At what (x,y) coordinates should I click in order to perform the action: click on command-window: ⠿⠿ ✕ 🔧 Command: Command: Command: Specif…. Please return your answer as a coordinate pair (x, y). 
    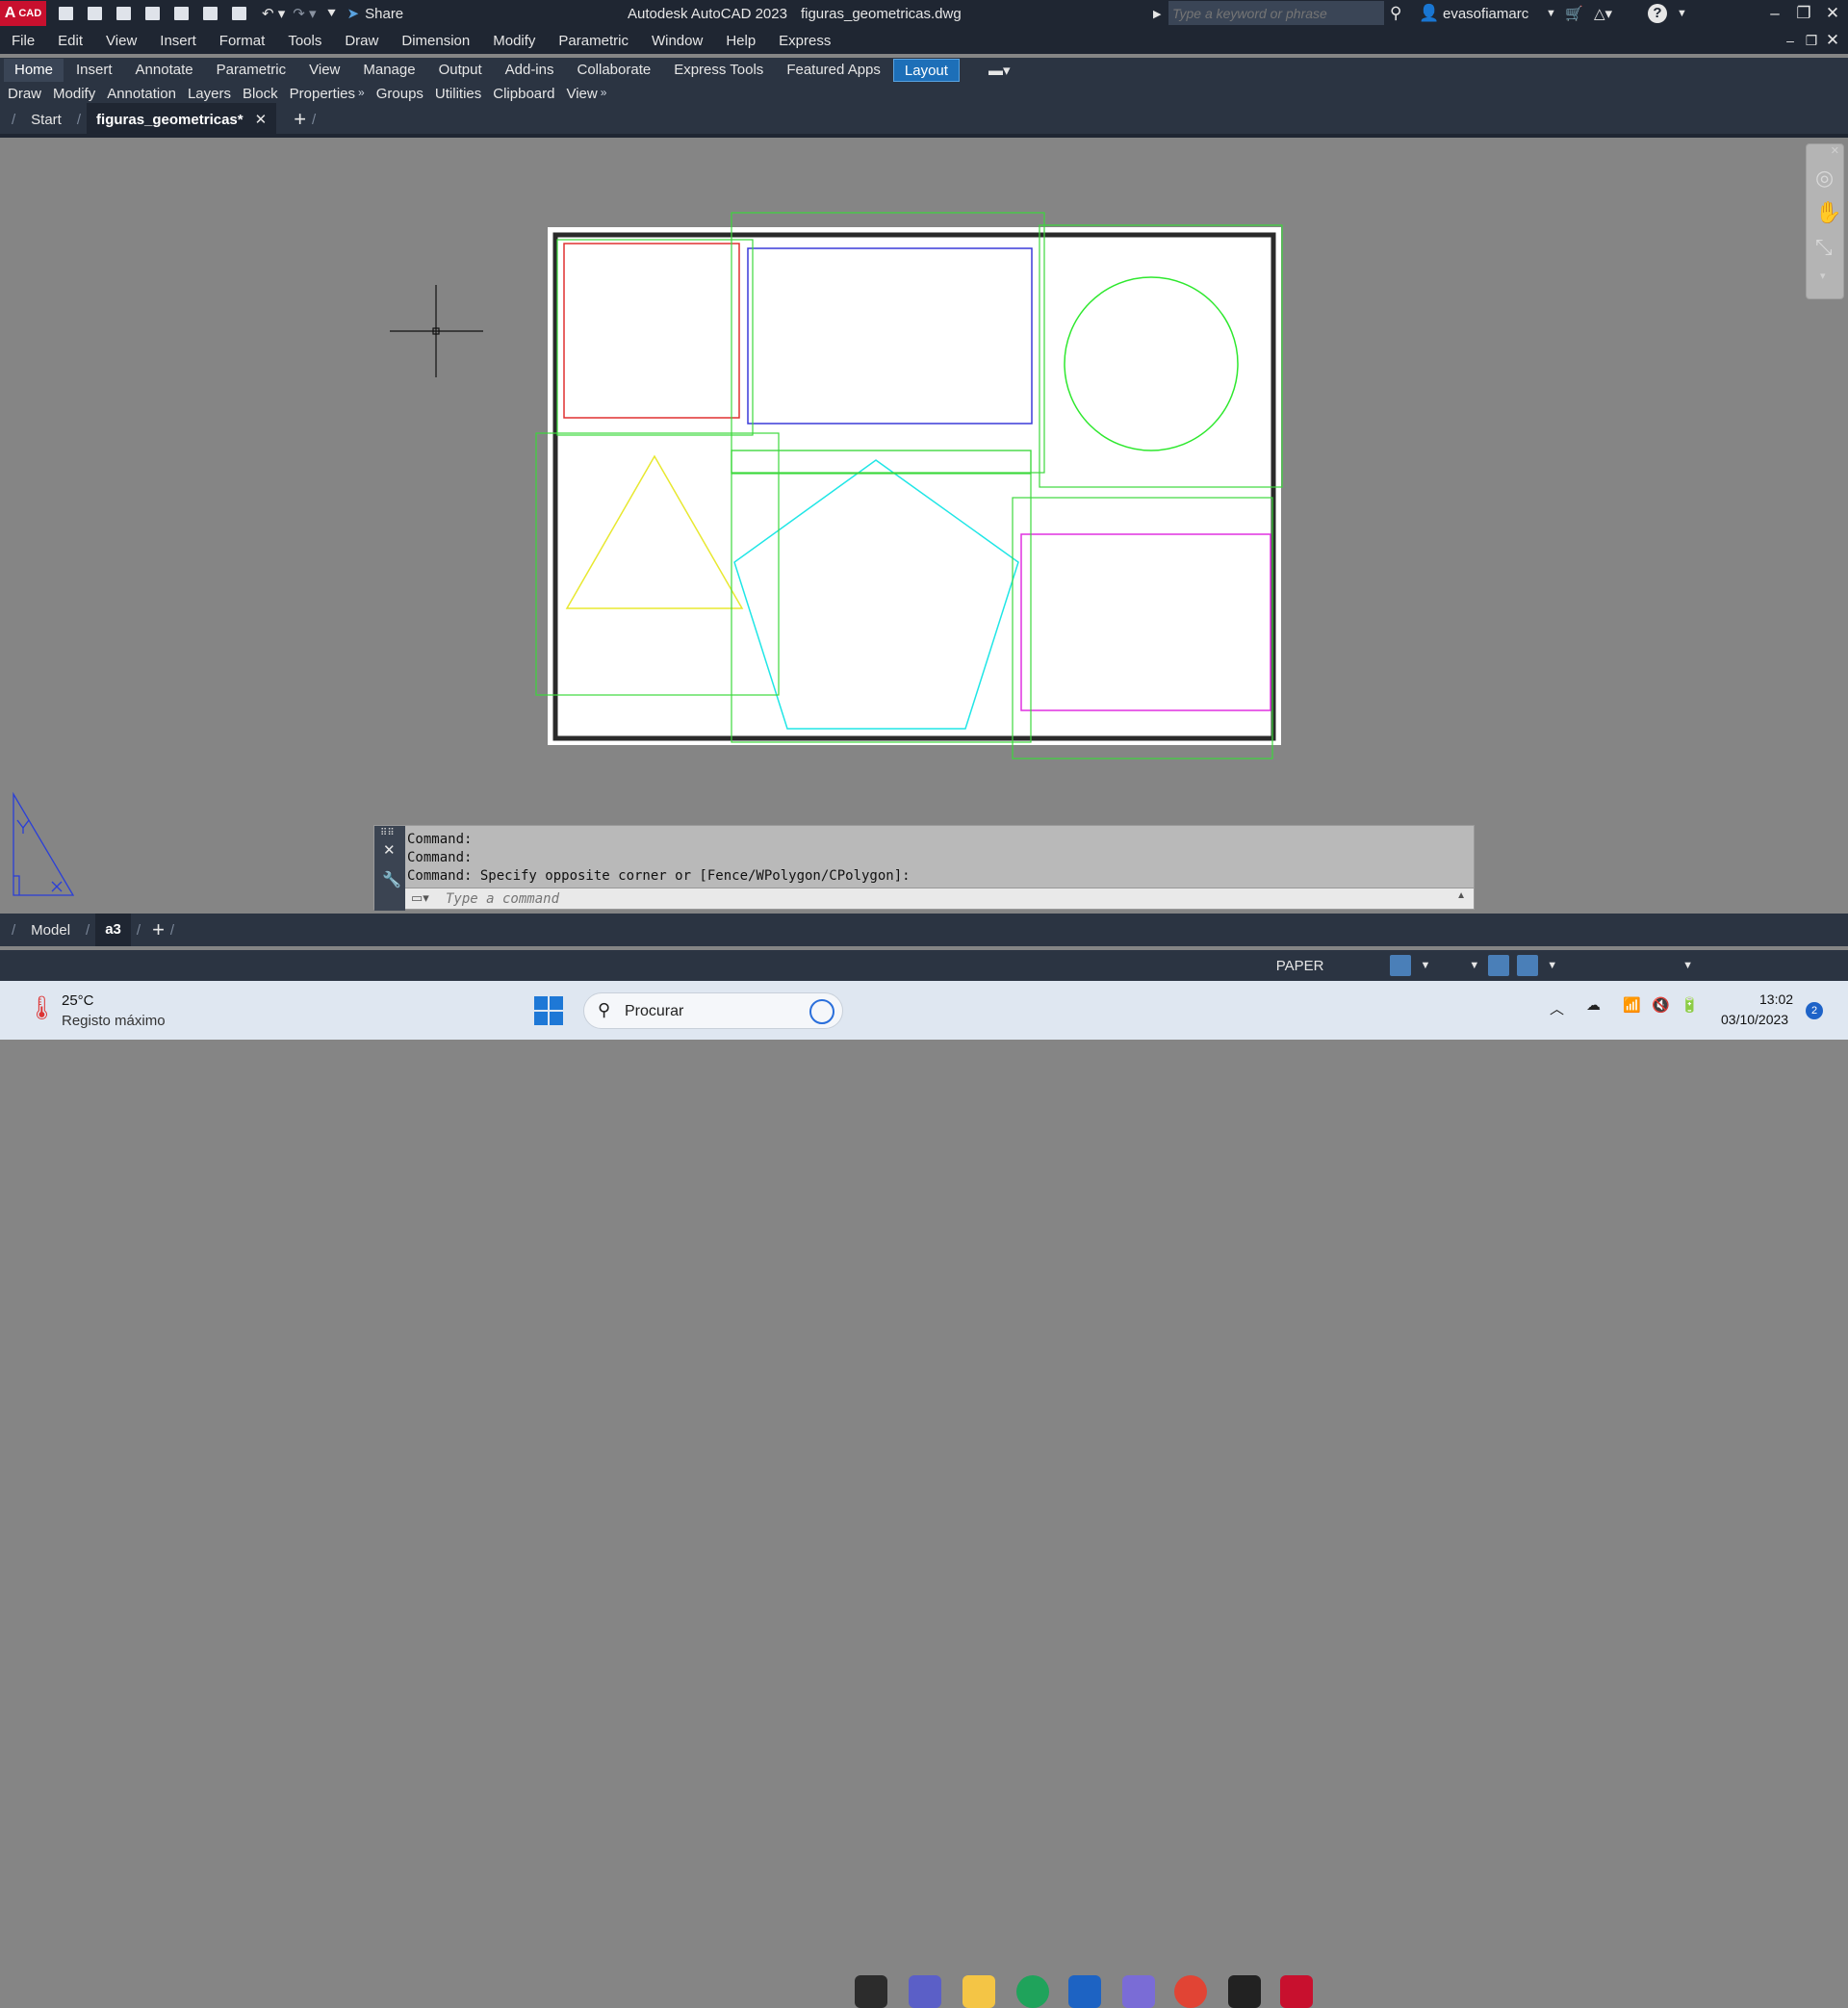
    Looking at the image, I should click on (924, 868).